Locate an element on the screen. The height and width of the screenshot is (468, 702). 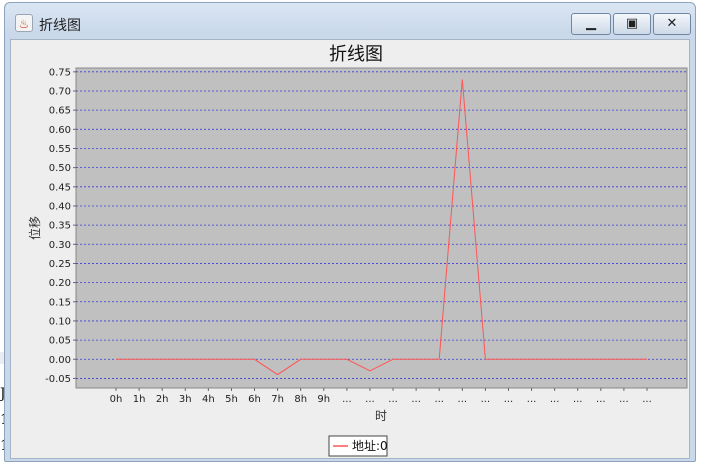
y-tick-label: 0.00 is located at coordinates (60, 360).